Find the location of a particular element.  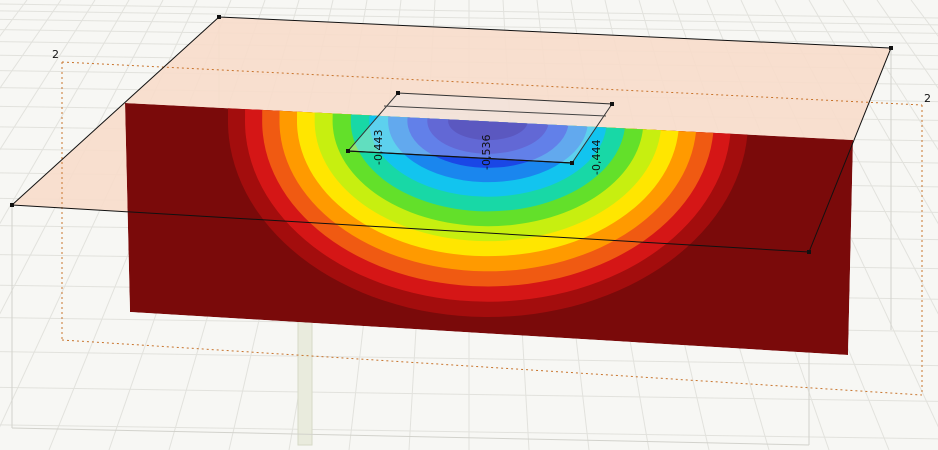

value-label-right: -0,444 is located at coordinates (596, 157).